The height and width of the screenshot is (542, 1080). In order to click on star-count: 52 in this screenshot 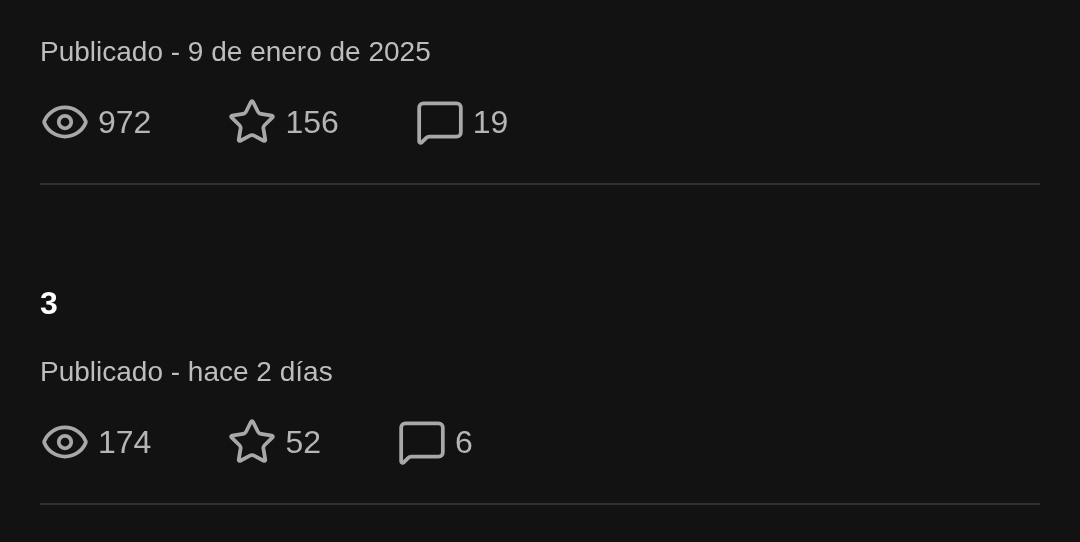, I will do `click(303, 442)`.